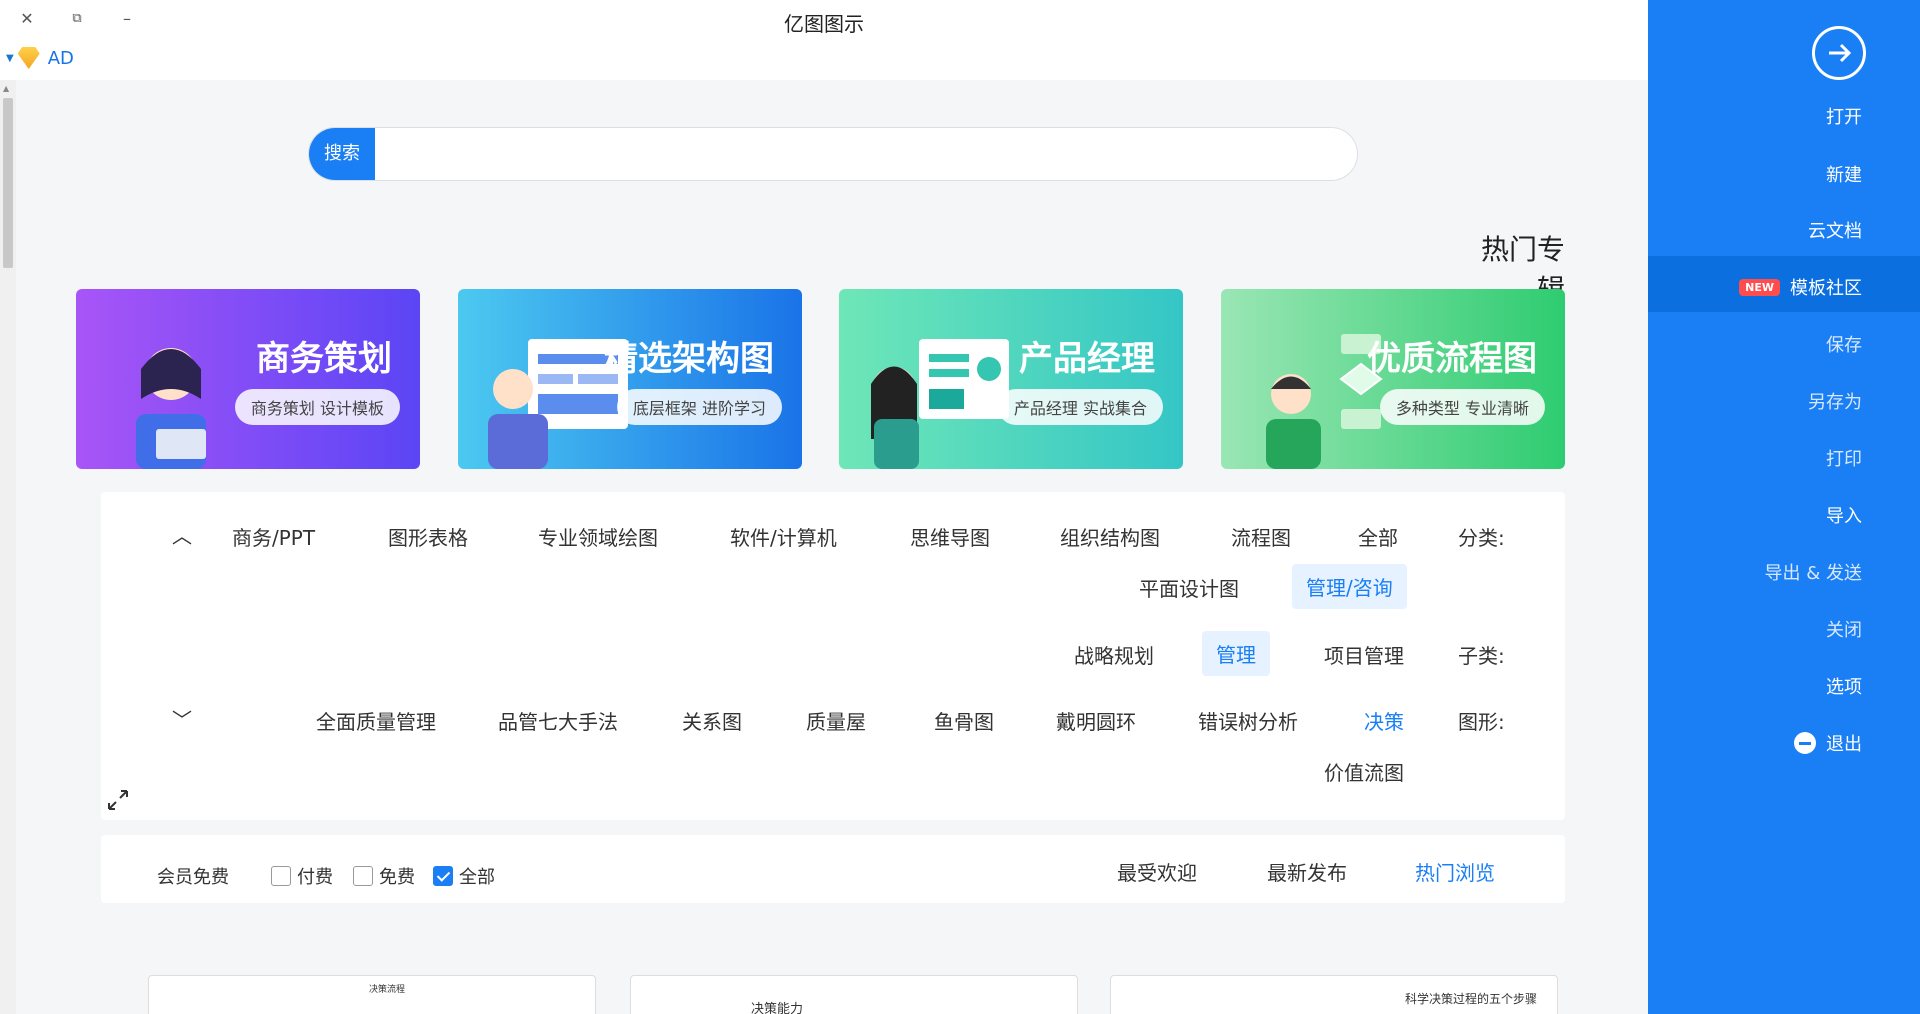 Image resolution: width=1920 pixels, height=1014 pixels. Describe the element at coordinates (1462, 407) in the screenshot. I see `banner-subtitle: 多种类型 专业清晰` at that location.